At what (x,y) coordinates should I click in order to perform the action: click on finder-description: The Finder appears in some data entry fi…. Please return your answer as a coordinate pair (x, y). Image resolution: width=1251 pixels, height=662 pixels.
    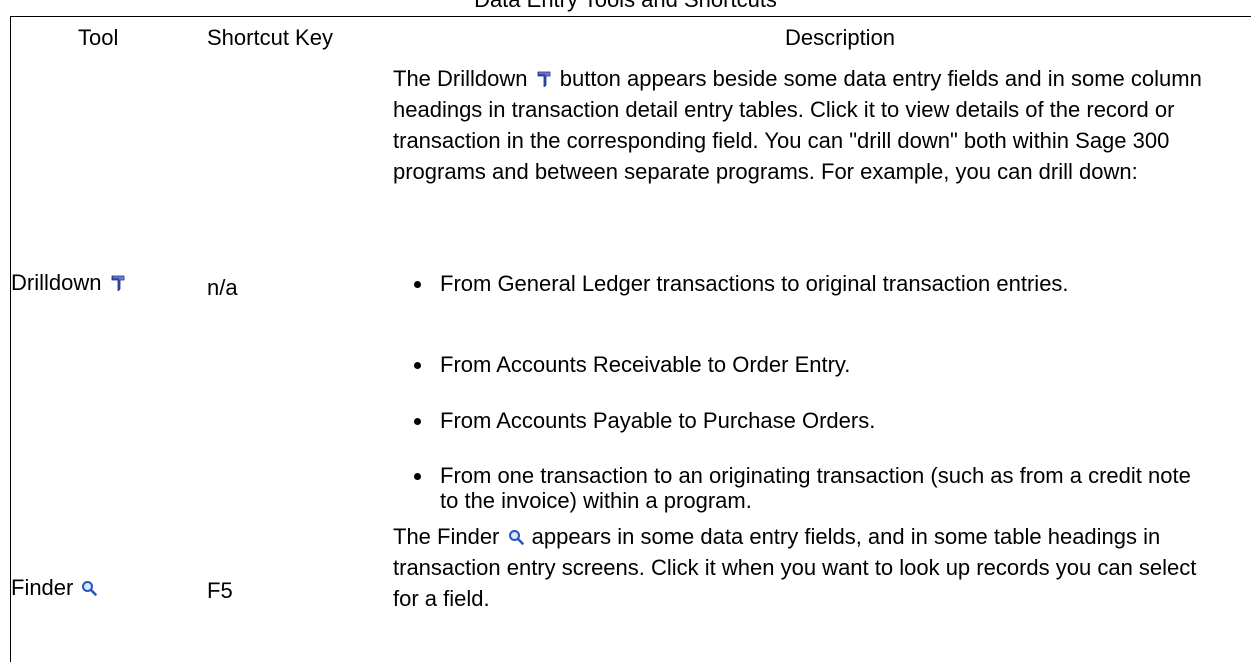
    Looking at the image, I should click on (808, 567).